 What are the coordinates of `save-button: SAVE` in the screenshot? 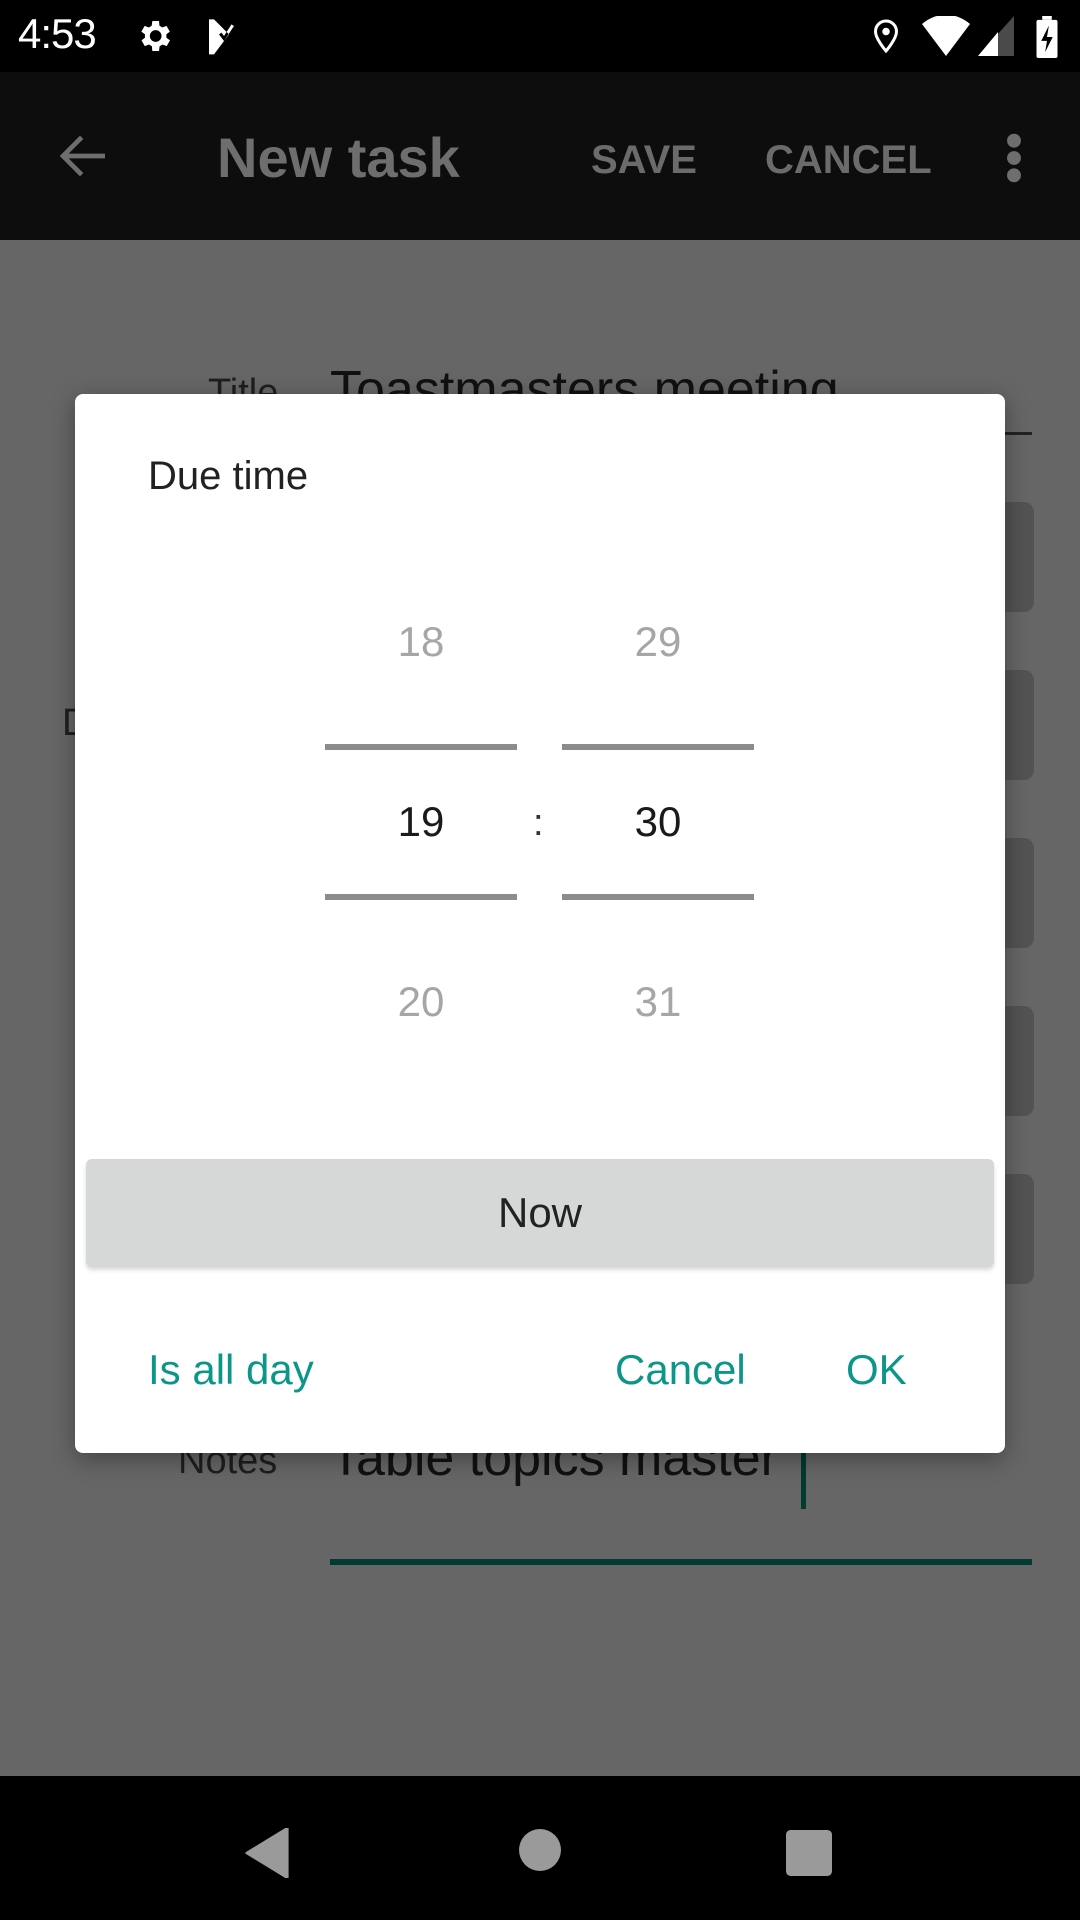 It's located at (644, 160).